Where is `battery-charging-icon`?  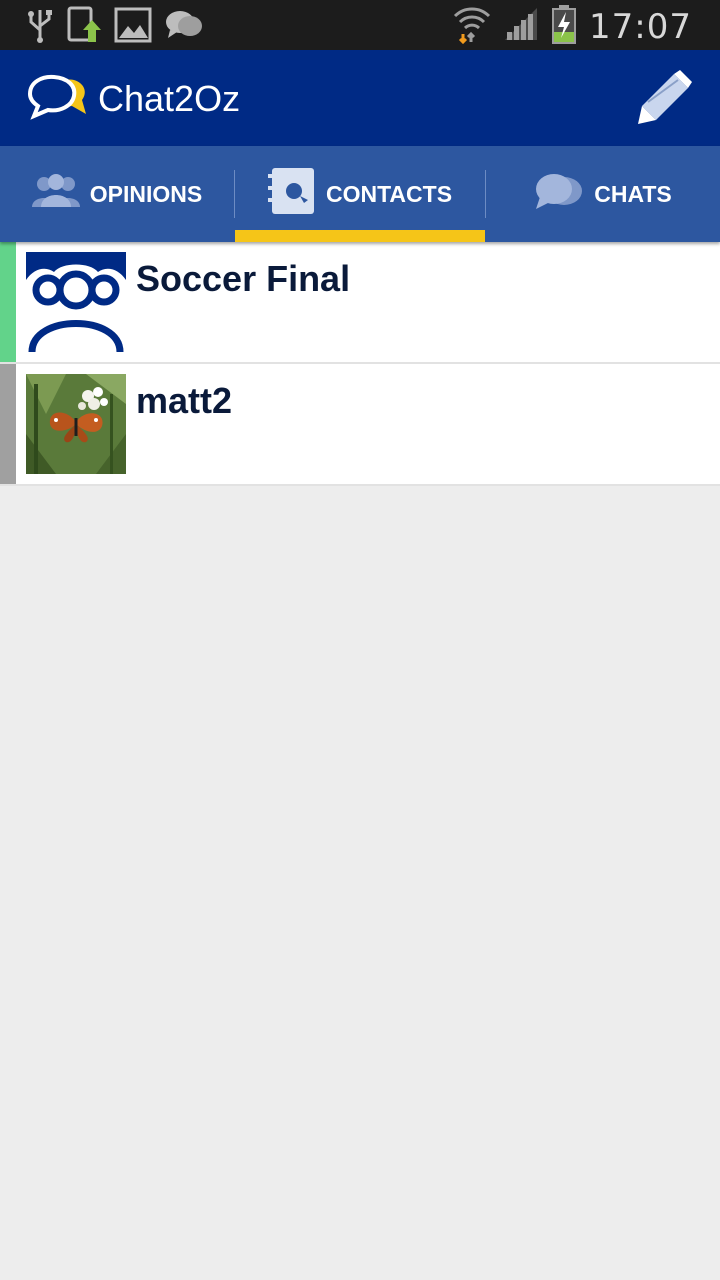 battery-charging-icon is located at coordinates (564, 26).